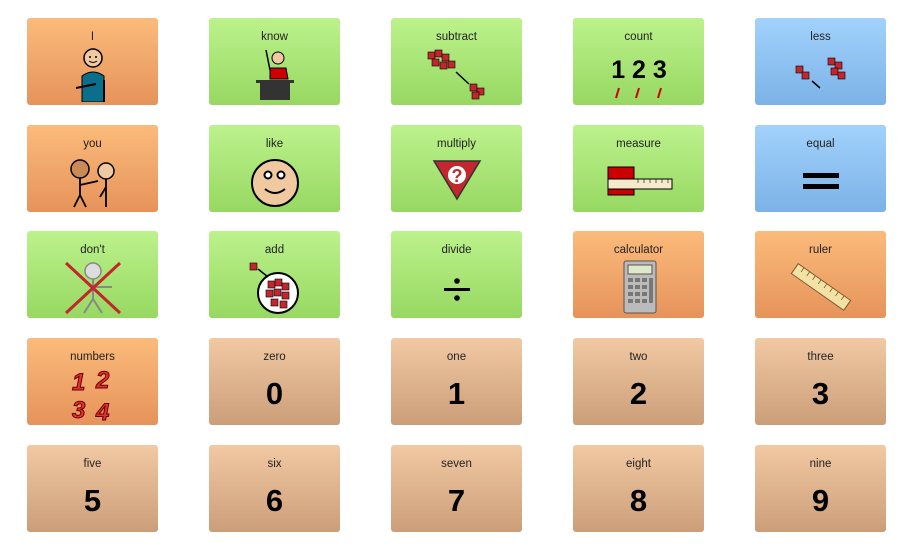 The height and width of the screenshot is (549, 911). What do you see at coordinates (92, 357) in the screenshot?
I see `tile-label: numbers` at bounding box center [92, 357].